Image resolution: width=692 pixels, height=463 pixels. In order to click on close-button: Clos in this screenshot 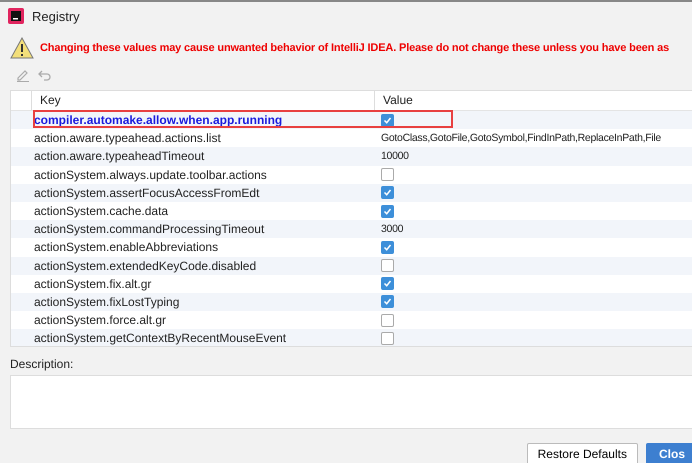, I will do `click(669, 453)`.